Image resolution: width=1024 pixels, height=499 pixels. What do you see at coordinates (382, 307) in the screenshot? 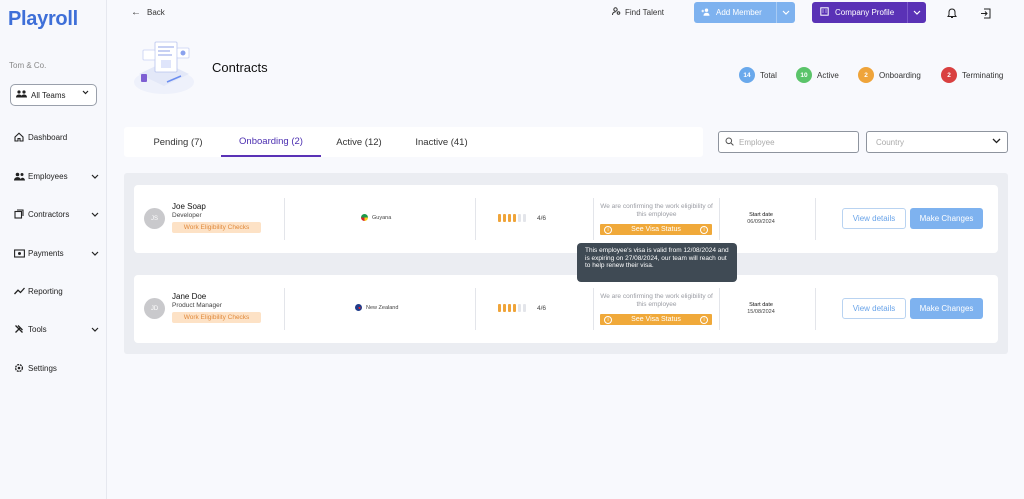
I see `country-label: New Zealand` at bounding box center [382, 307].